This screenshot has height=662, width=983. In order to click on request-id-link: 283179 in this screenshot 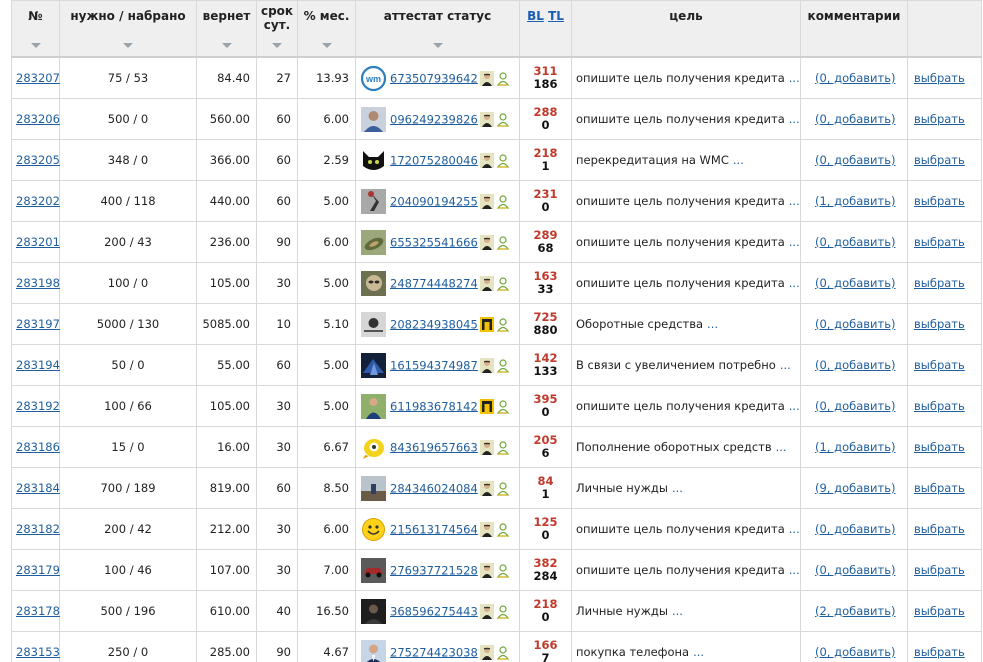, I will do `click(38, 570)`.